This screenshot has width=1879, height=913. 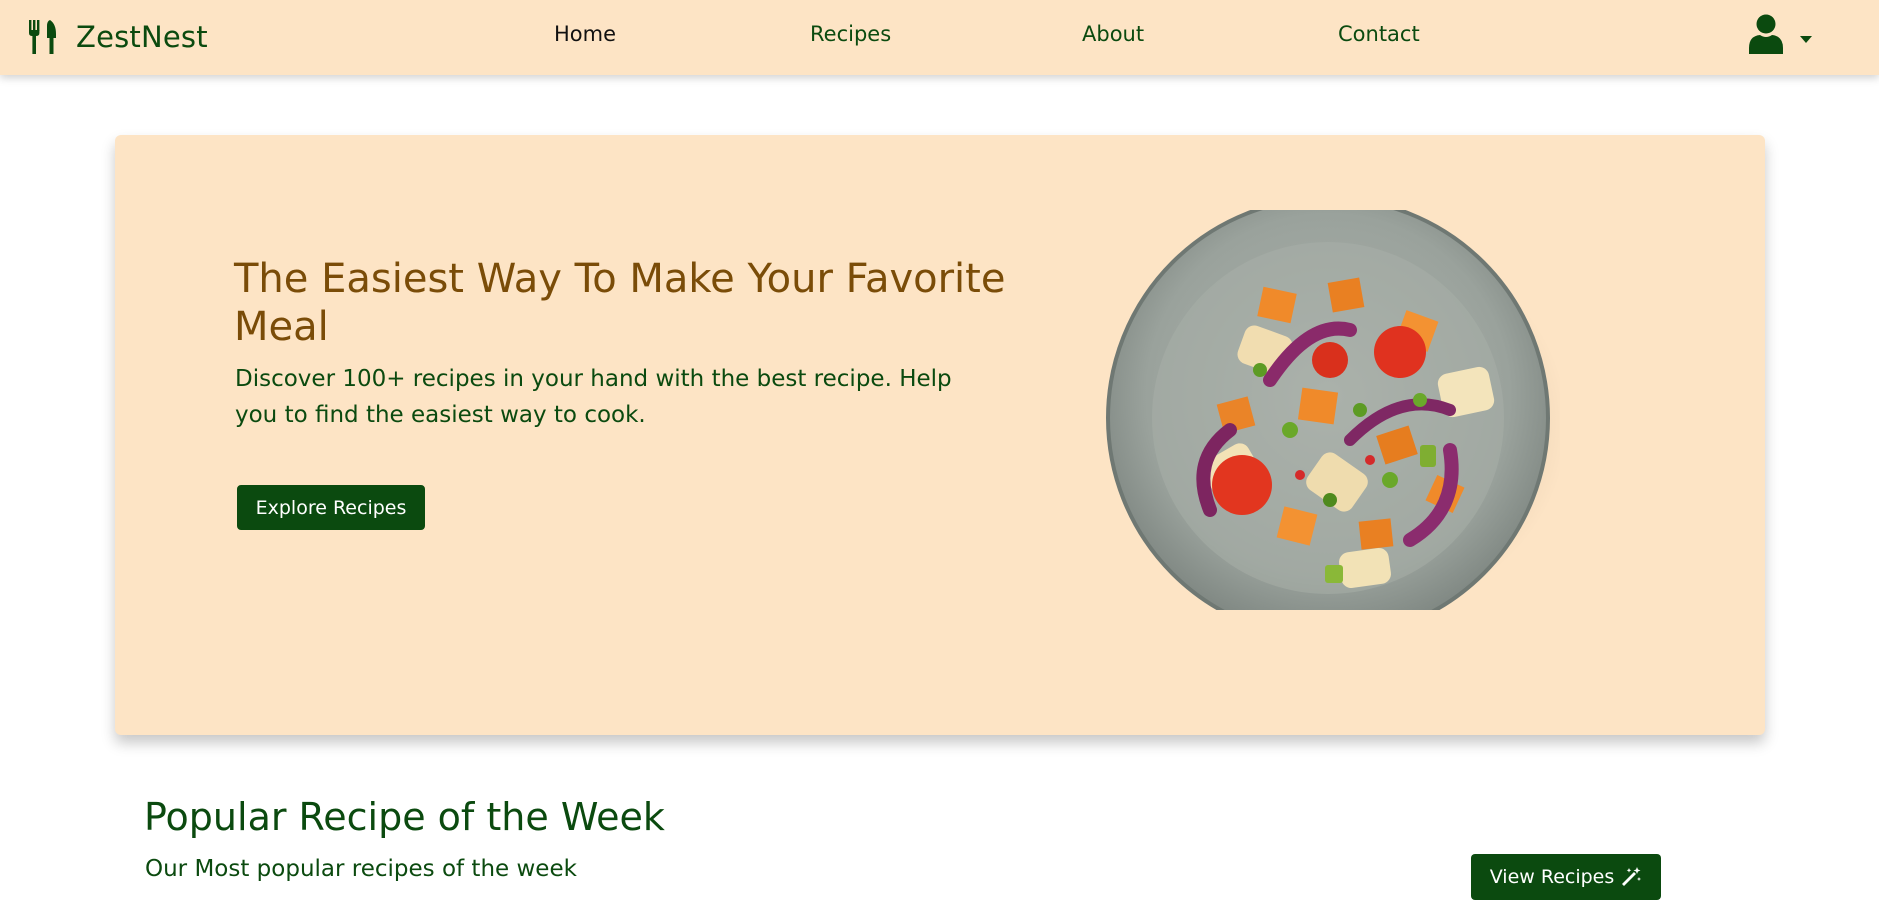 I want to click on explore-recipes-button: Explore Recipes, so click(x=331, y=507).